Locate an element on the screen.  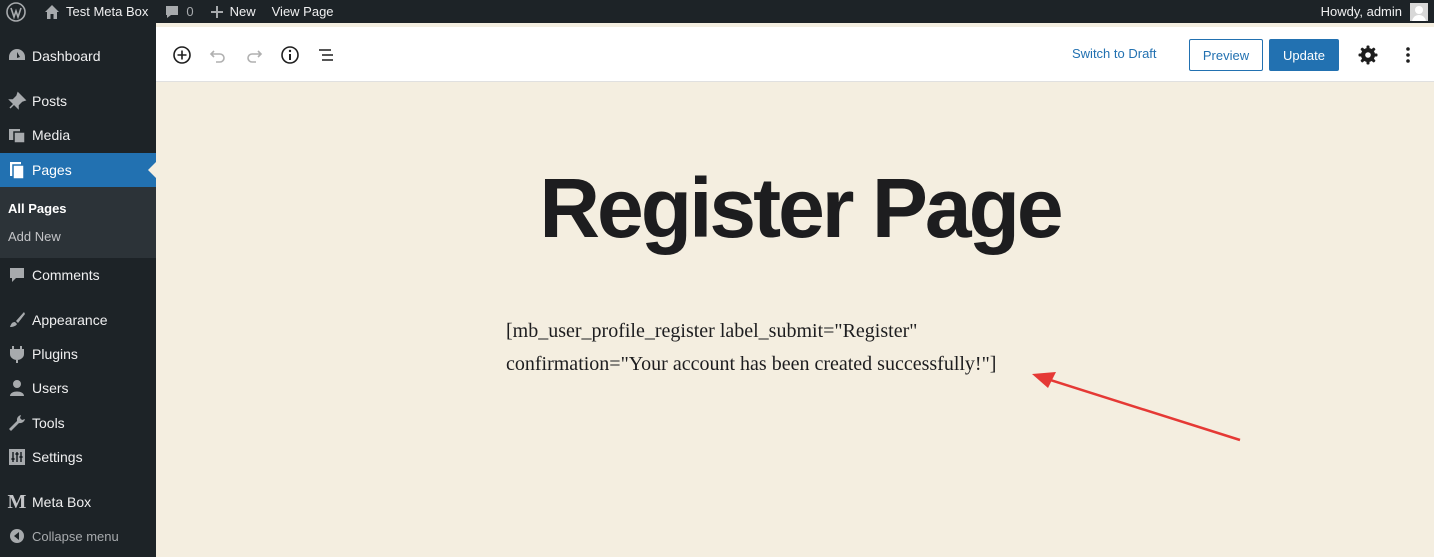
dashboard-icon is located at coordinates (16, 56).